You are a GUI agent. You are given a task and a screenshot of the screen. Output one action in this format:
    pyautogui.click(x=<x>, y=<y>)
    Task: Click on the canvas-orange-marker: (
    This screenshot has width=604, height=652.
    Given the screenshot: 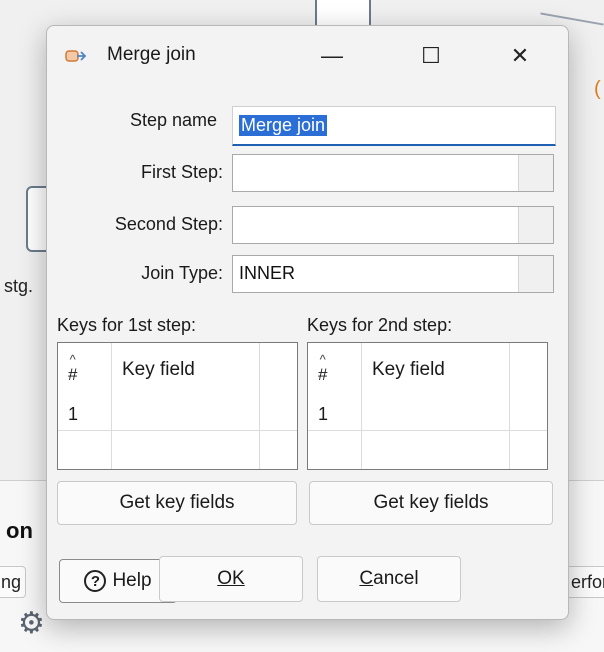 What is the action you would take?
    pyautogui.click(x=597, y=89)
    